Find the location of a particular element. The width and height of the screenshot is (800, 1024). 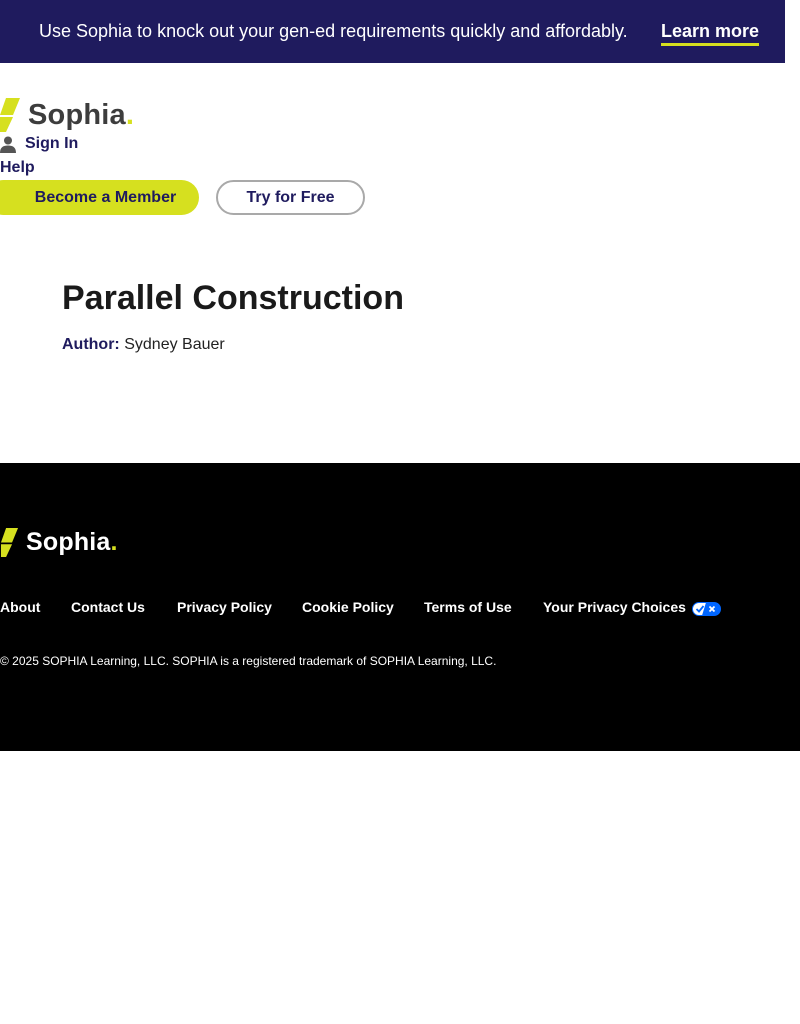

author-label: Author: is located at coordinates (91, 344).